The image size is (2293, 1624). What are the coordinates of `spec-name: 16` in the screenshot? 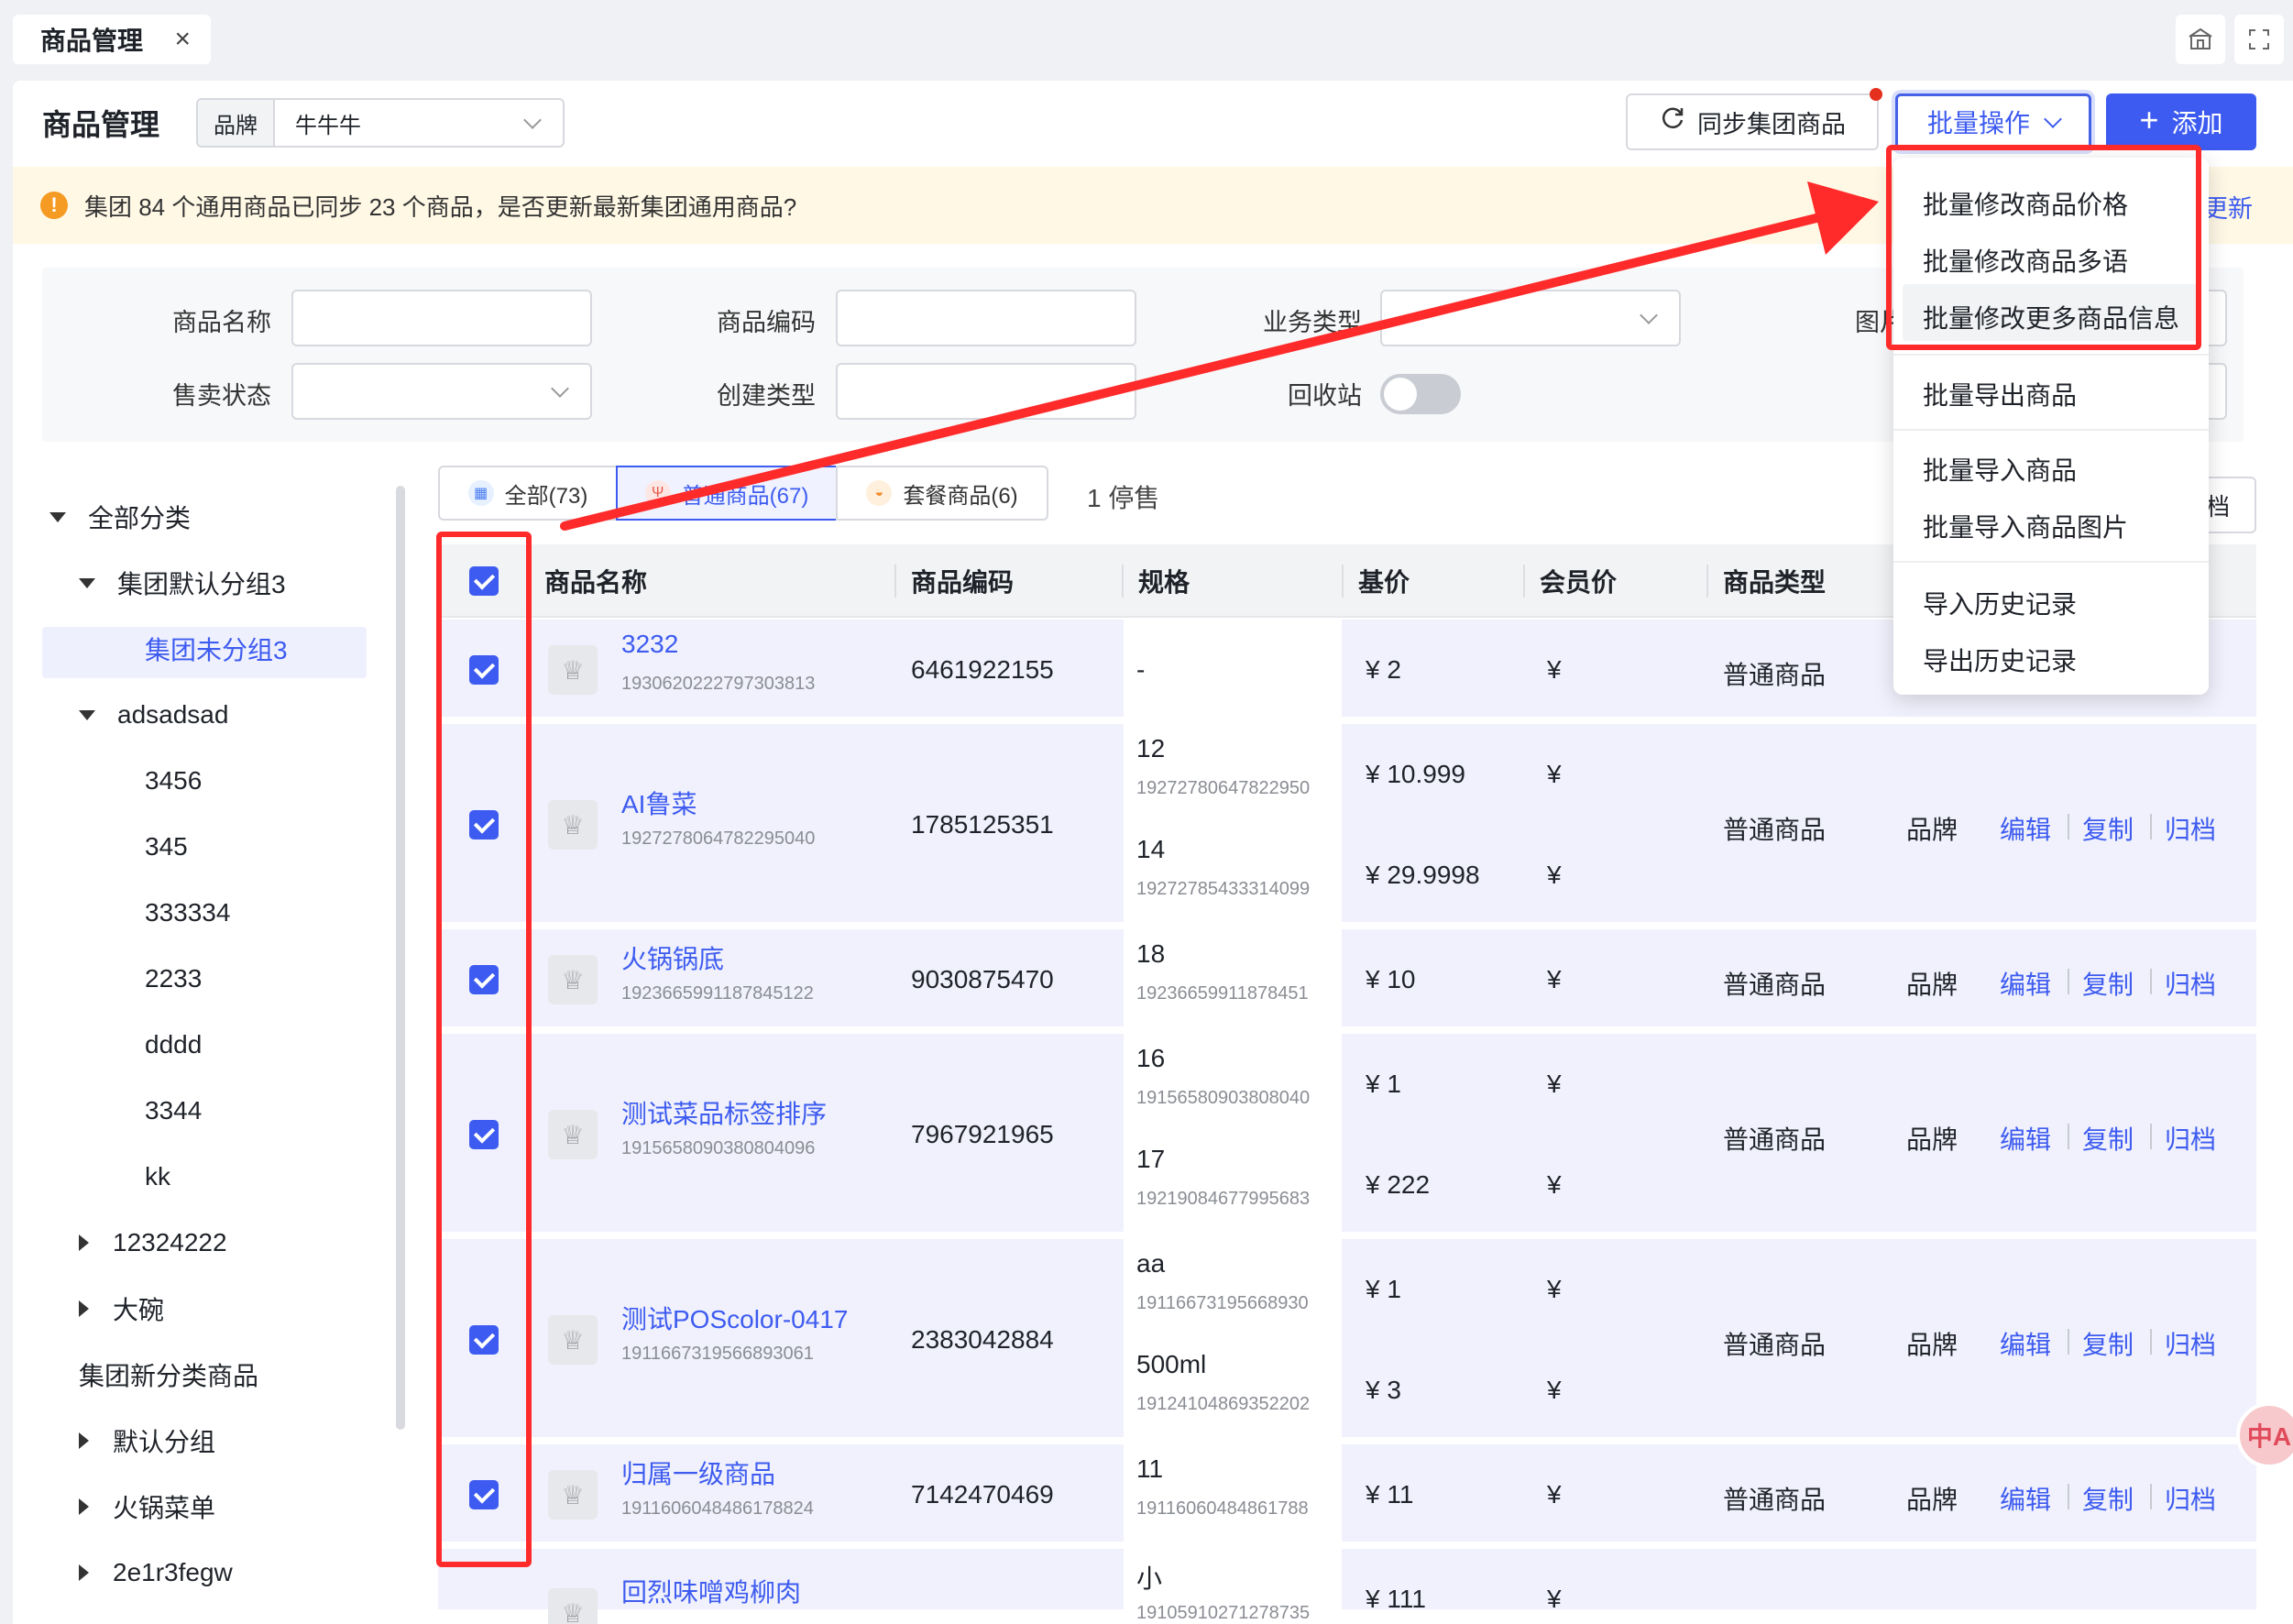 It's located at (1151, 1058).